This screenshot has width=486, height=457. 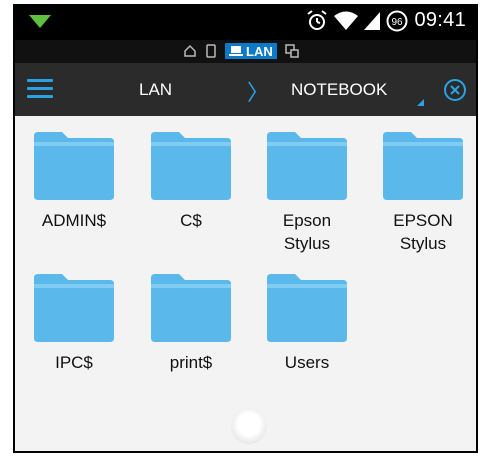 What do you see at coordinates (372, 20) in the screenshot?
I see `signal-icon` at bounding box center [372, 20].